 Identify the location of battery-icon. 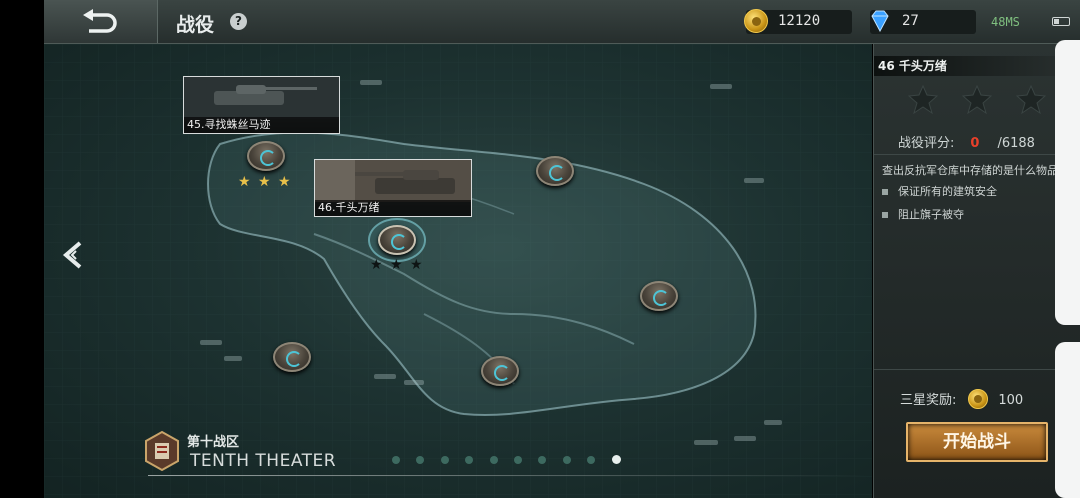
(1061, 21).